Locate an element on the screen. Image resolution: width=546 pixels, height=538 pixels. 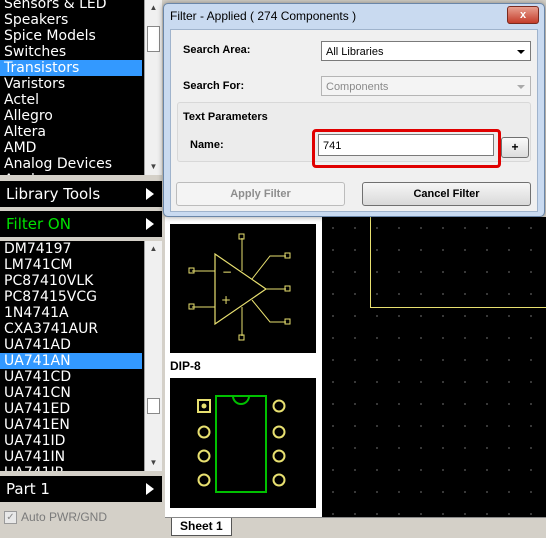
list-item: Allegro is located at coordinates (71, 116).